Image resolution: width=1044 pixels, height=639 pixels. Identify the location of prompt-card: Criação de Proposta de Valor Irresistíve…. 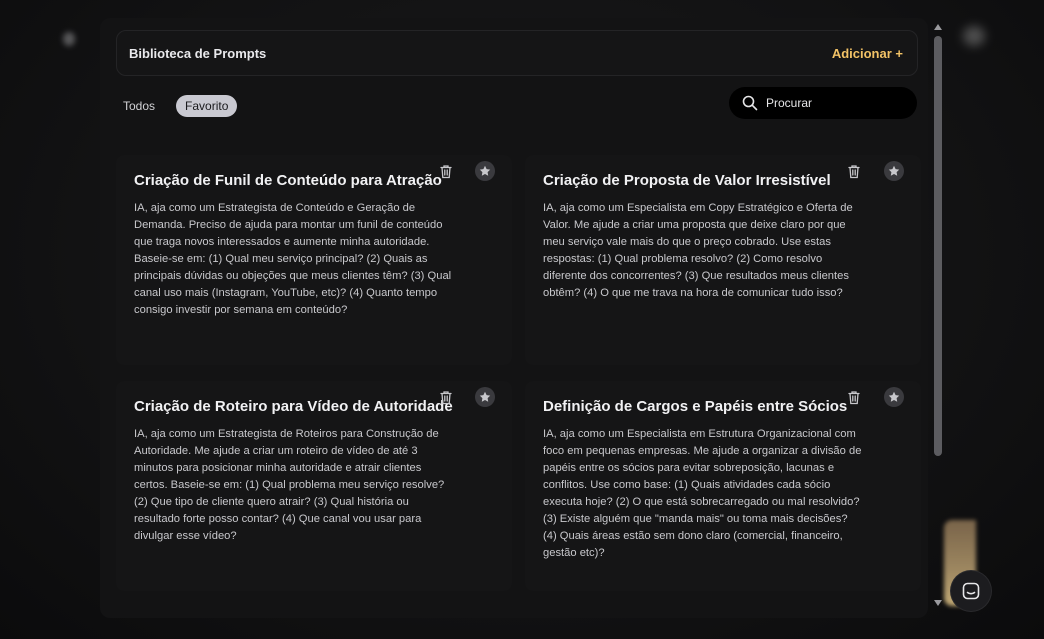
(723, 260).